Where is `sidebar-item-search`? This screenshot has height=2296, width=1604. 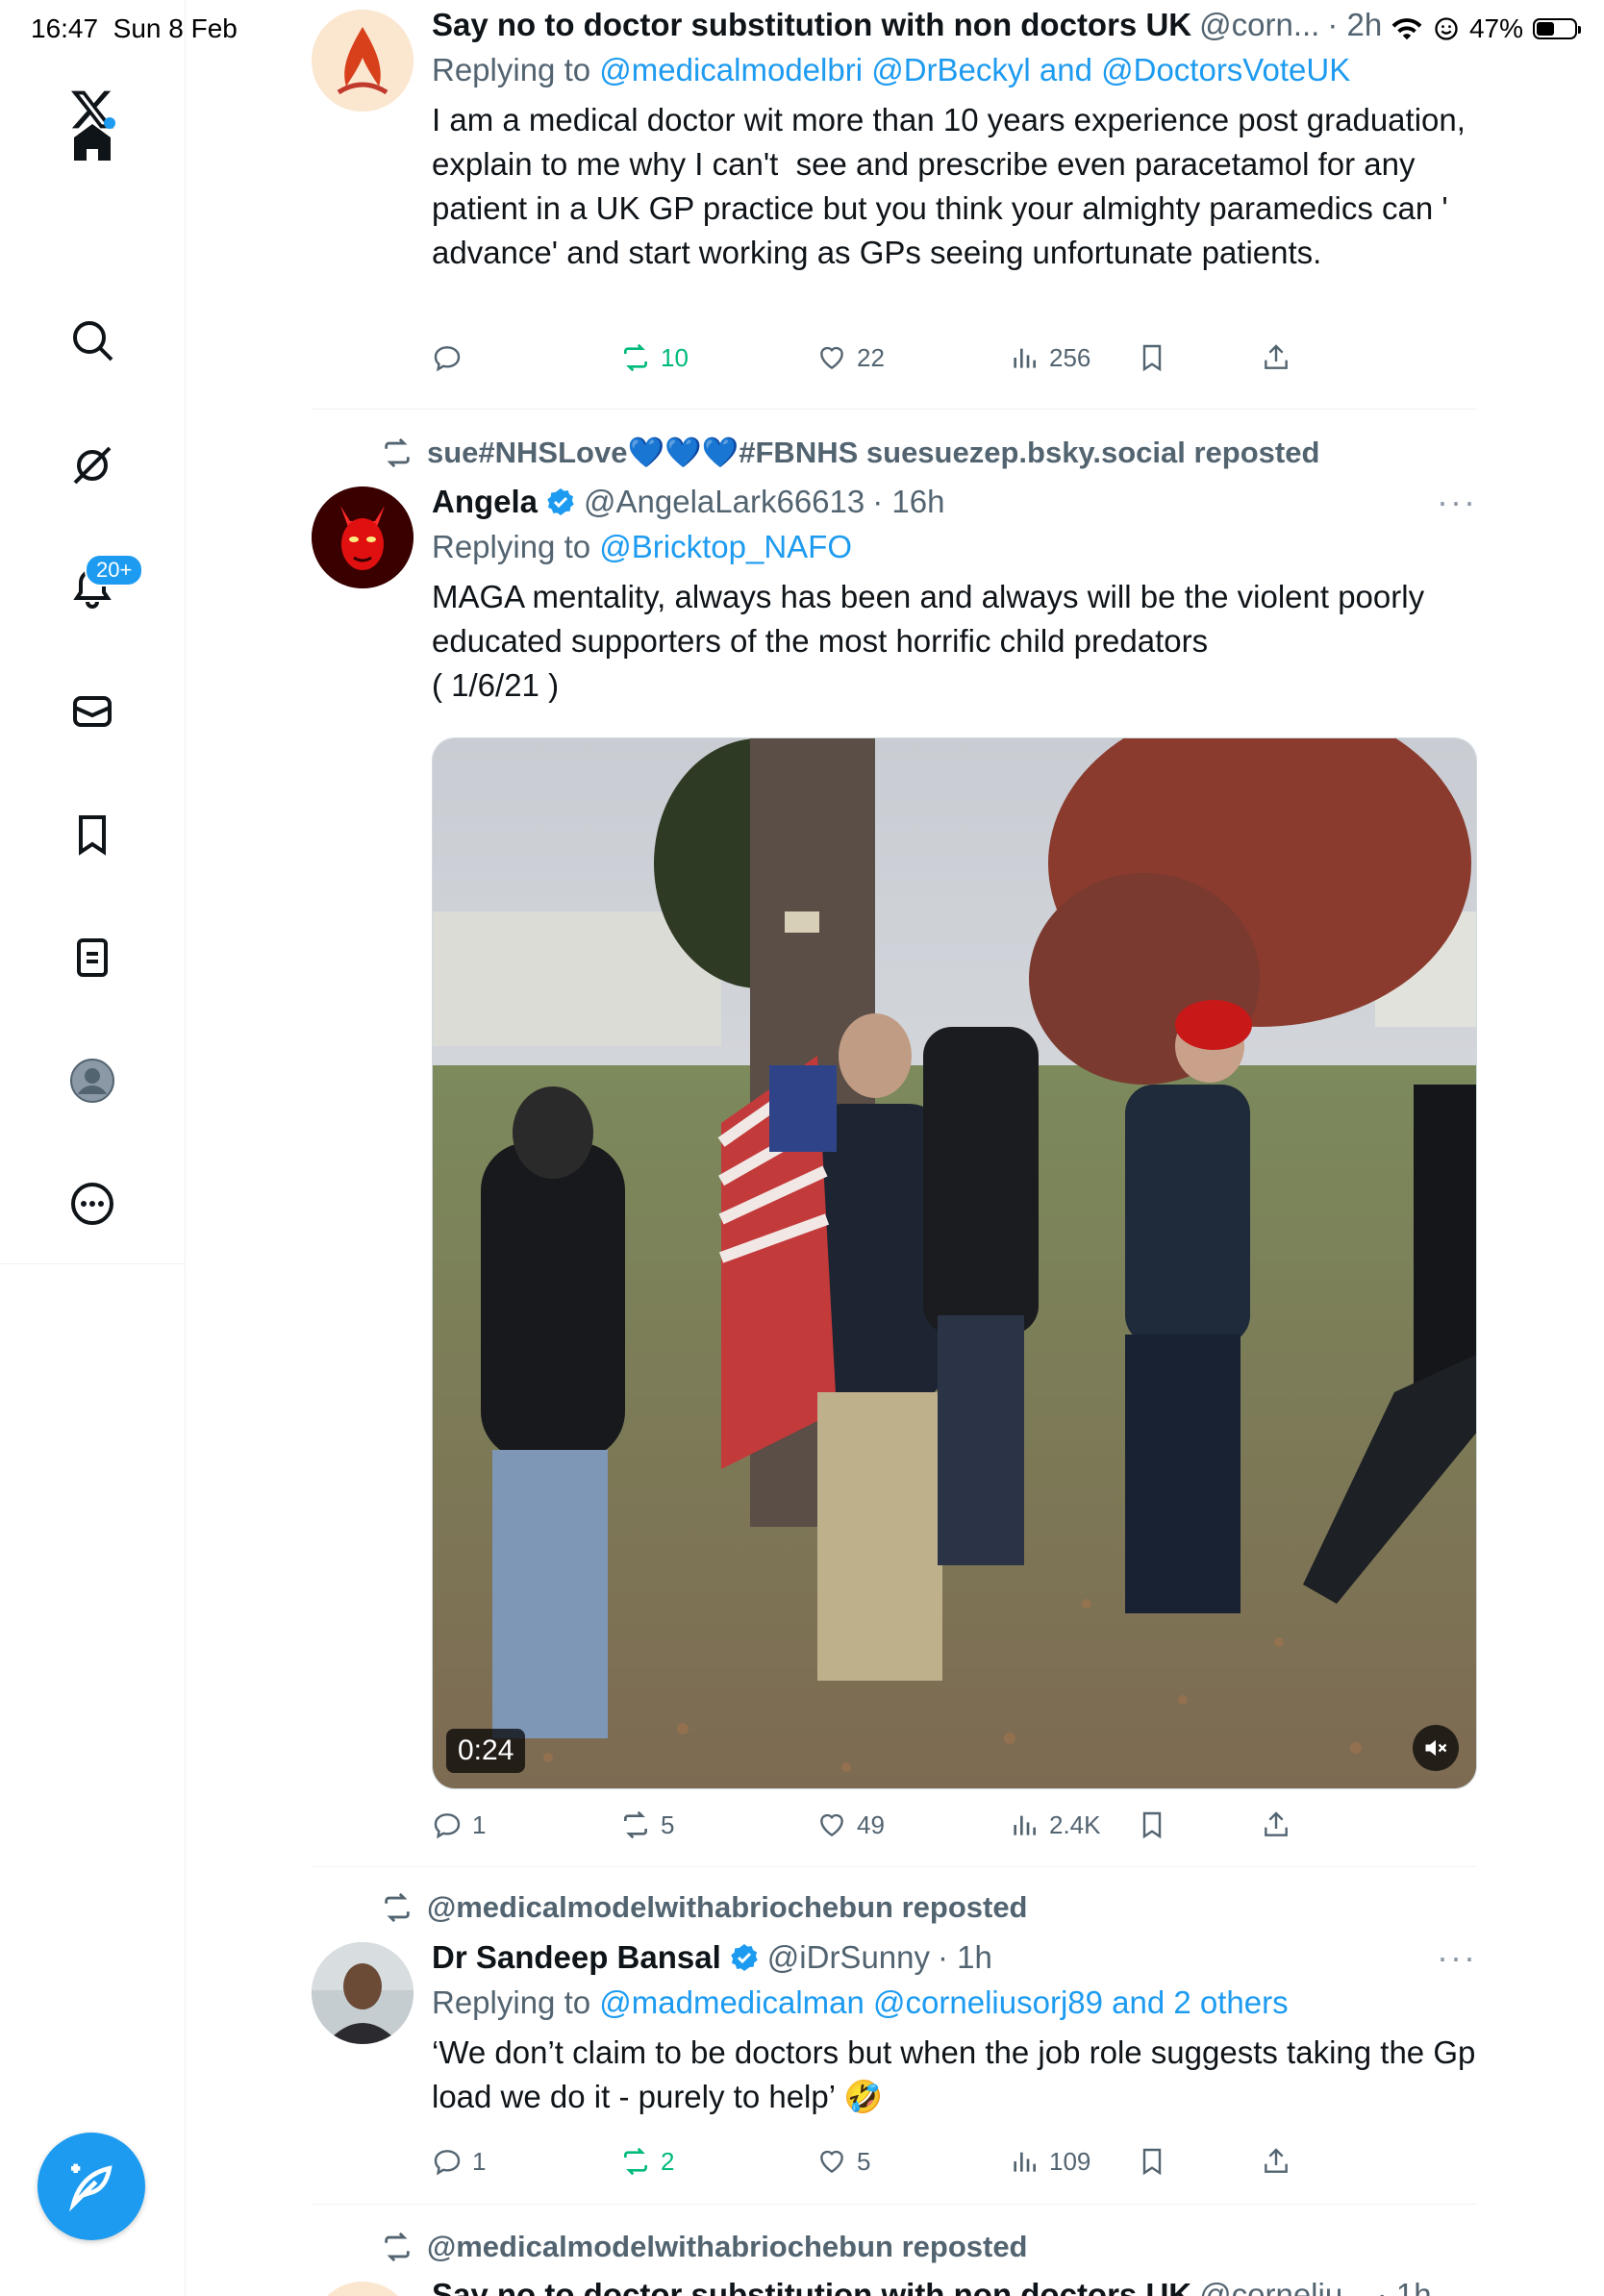 sidebar-item-search is located at coordinates (92, 340).